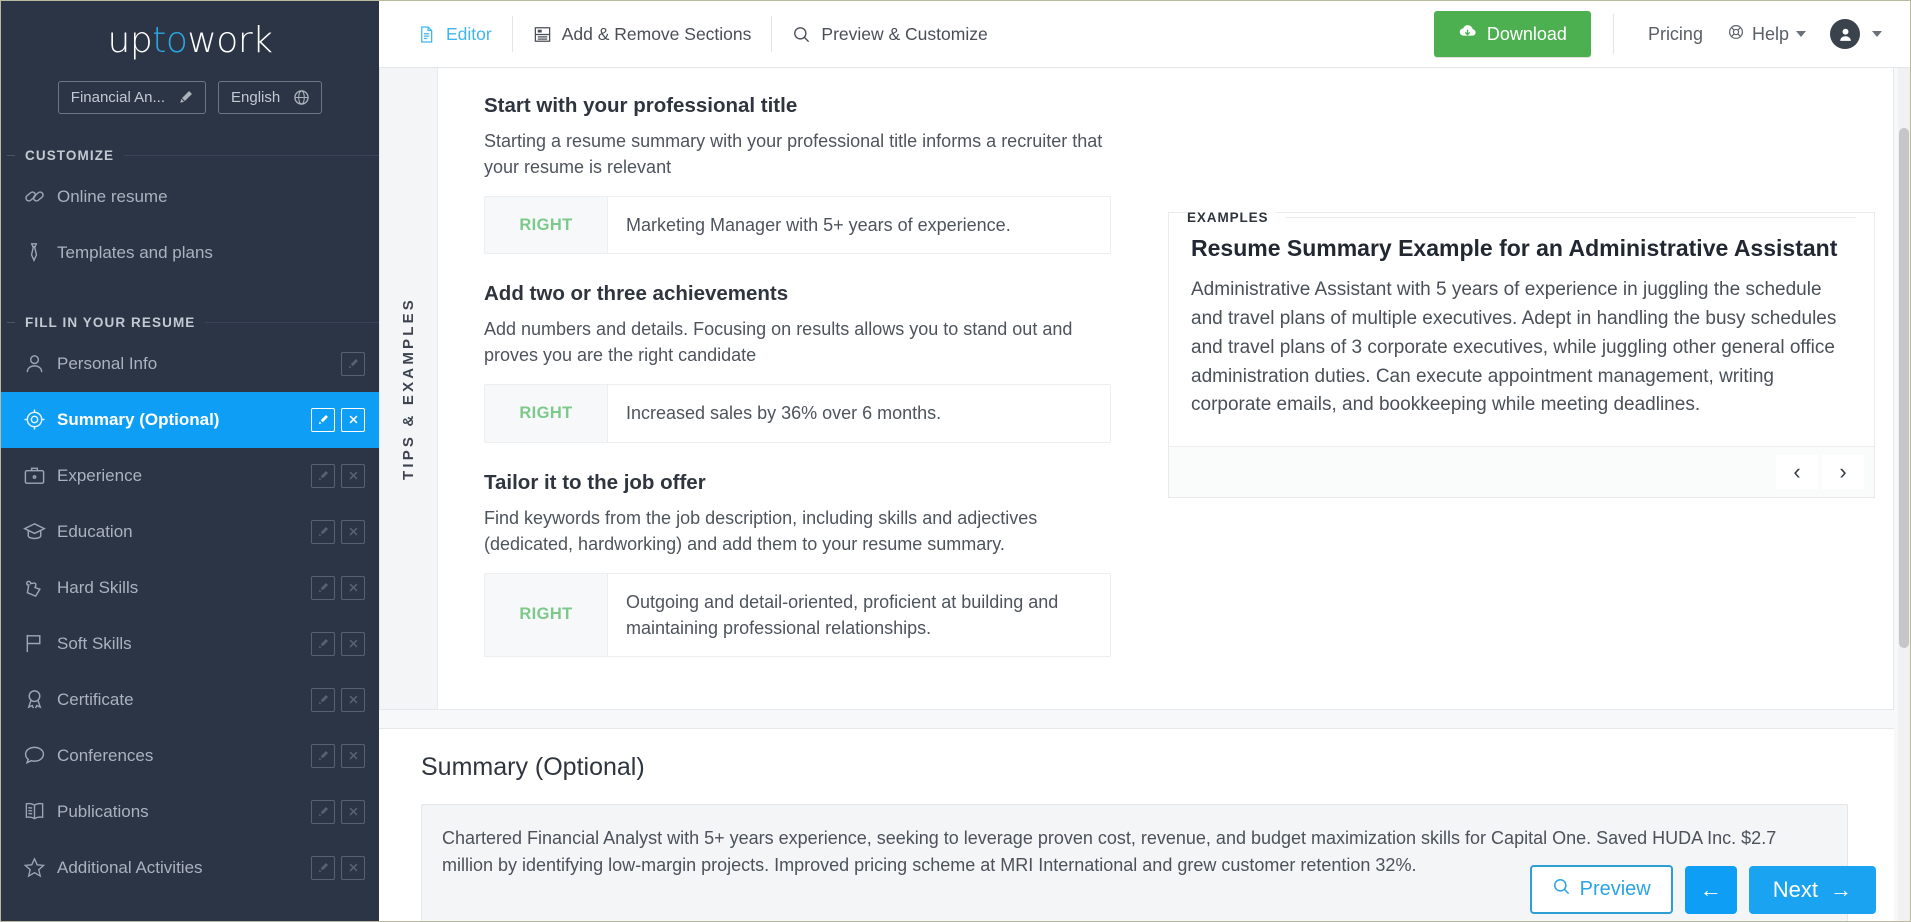 This screenshot has width=1911, height=922. I want to click on tab-editor: Editor, so click(455, 34).